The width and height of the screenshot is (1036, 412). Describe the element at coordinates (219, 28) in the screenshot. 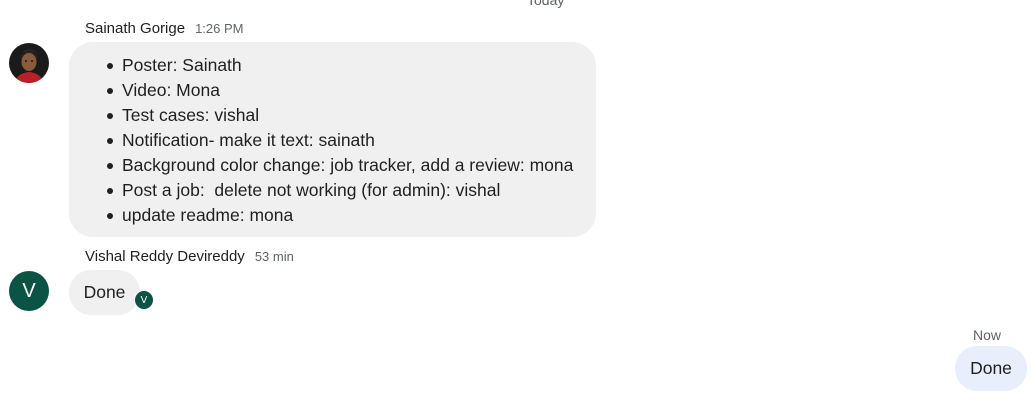

I see `message-timestamp: 1:26 PM` at that location.